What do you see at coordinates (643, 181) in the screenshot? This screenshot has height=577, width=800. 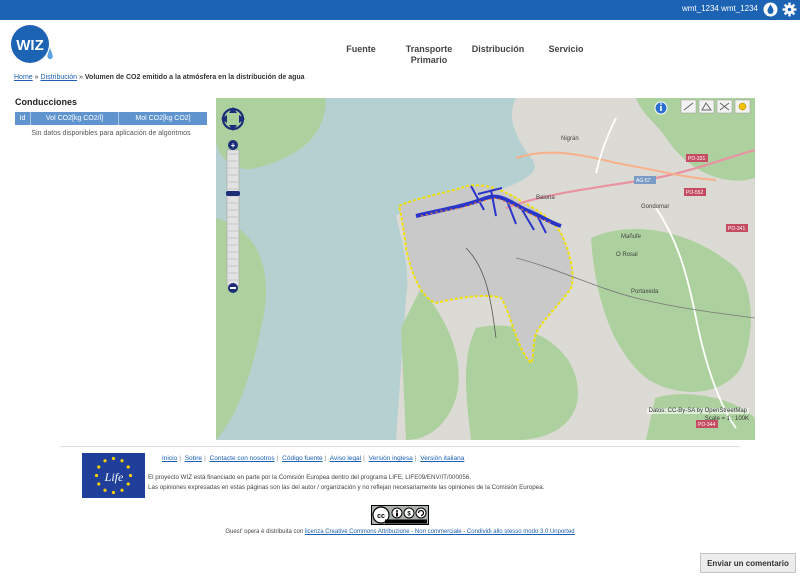 I see `road-label: AG-57` at bounding box center [643, 181].